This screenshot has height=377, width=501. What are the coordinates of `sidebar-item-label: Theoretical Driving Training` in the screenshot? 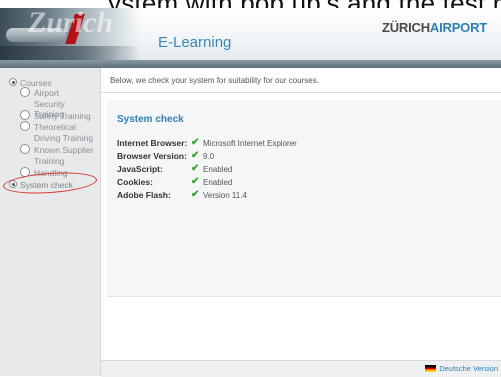 It's located at (64, 132).